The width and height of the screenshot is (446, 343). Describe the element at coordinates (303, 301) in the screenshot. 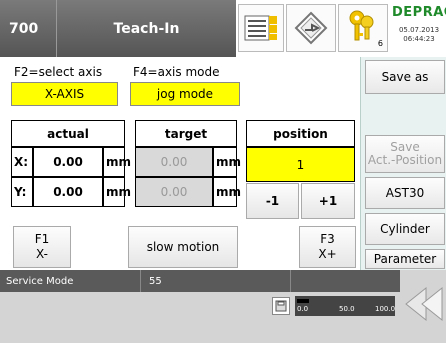

I see `progress-fill` at that location.